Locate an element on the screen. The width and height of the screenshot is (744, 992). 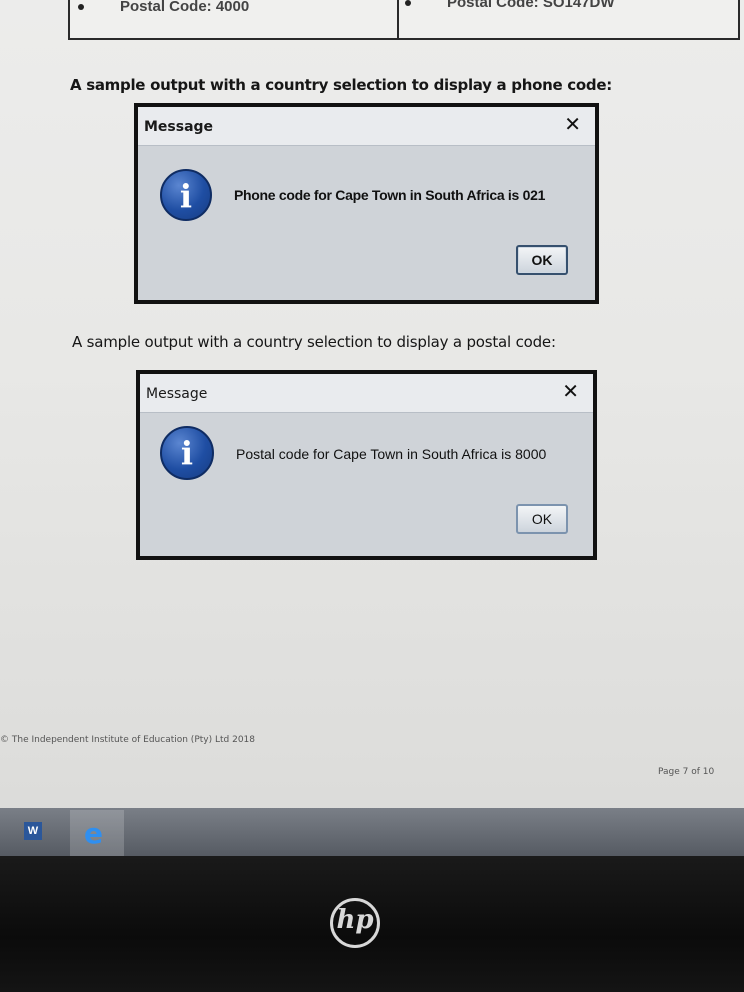
hp-logo: hp is located at coordinates (355, 923).